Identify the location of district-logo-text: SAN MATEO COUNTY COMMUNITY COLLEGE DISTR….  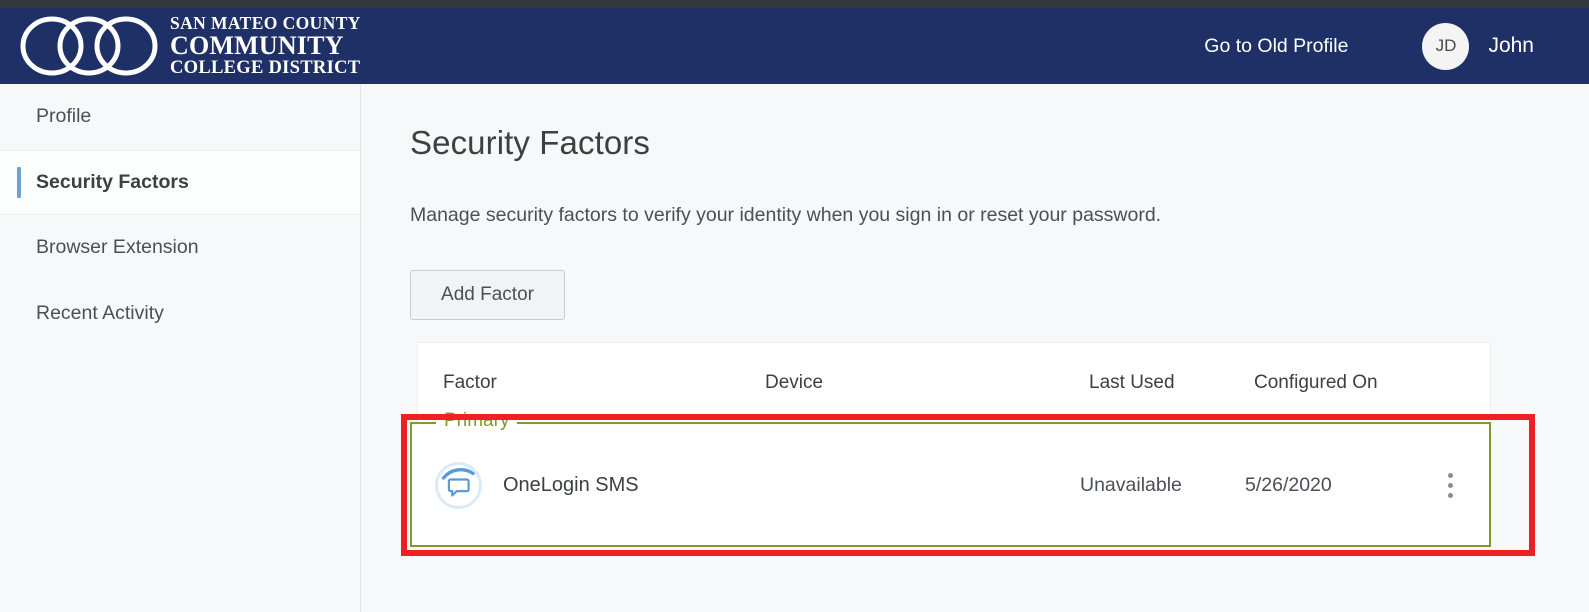
(265, 46).